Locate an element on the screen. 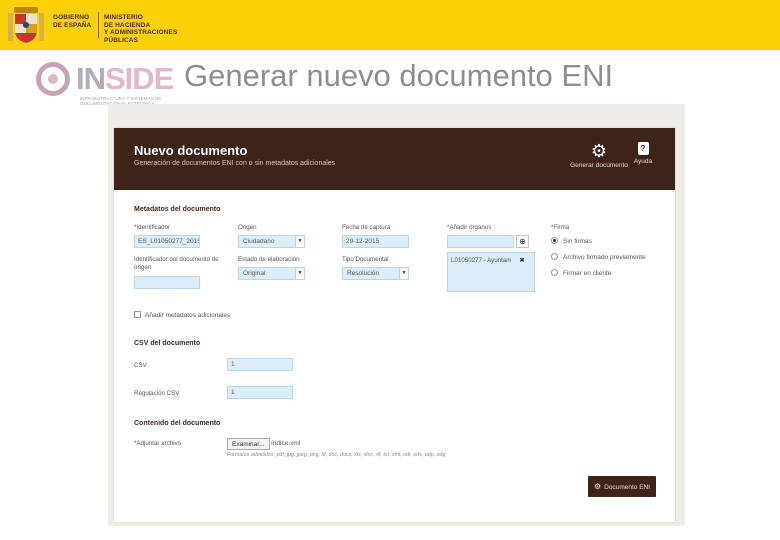  csv-label: CSV is located at coordinates (140, 365).